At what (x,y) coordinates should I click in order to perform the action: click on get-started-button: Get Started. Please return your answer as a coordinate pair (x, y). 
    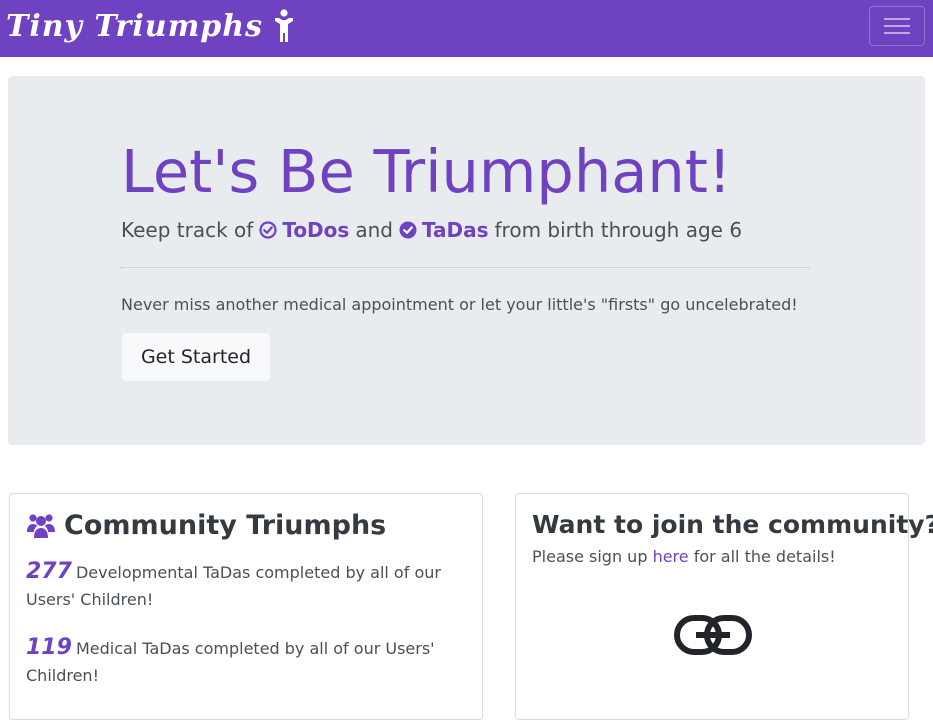
    Looking at the image, I should click on (196, 357).